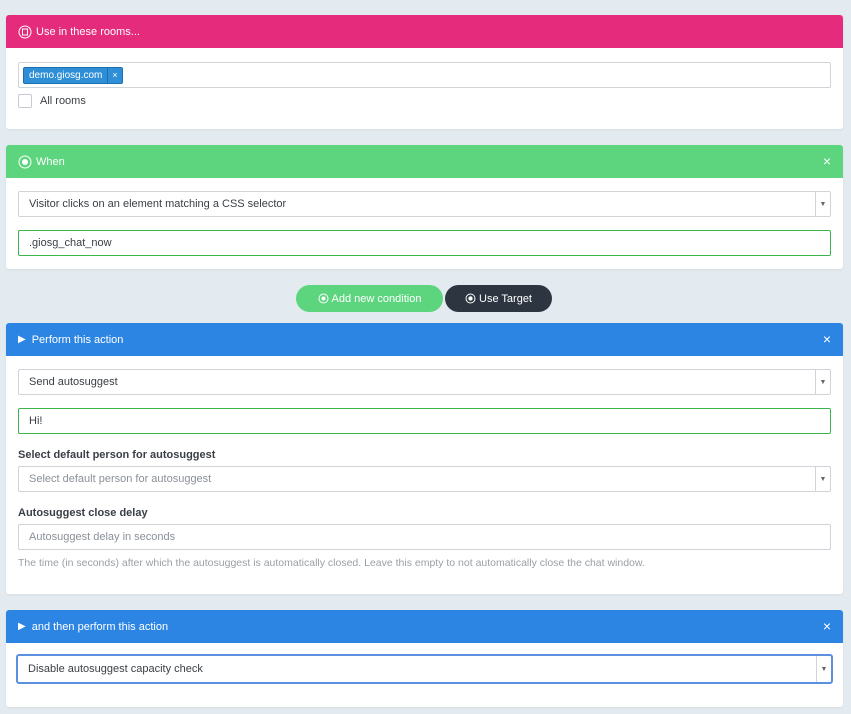 Image resolution: width=851 pixels, height=714 pixels. What do you see at coordinates (323, 298) in the screenshot?
I see `add-condition-icon` at bounding box center [323, 298].